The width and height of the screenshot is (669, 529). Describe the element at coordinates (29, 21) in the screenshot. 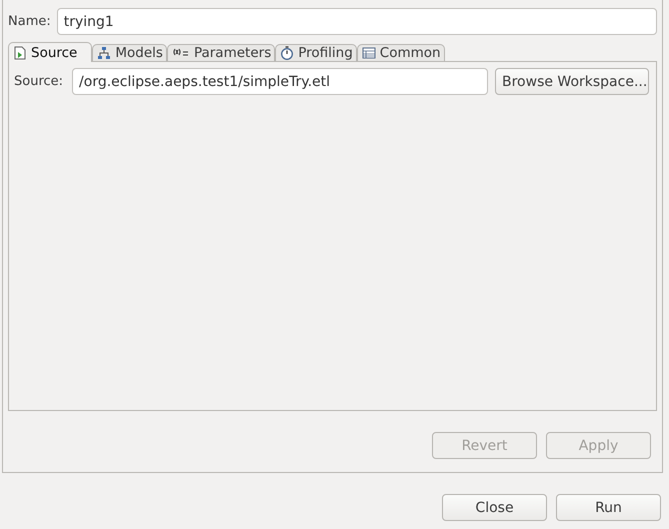

I see `name-label: Name:` at that location.